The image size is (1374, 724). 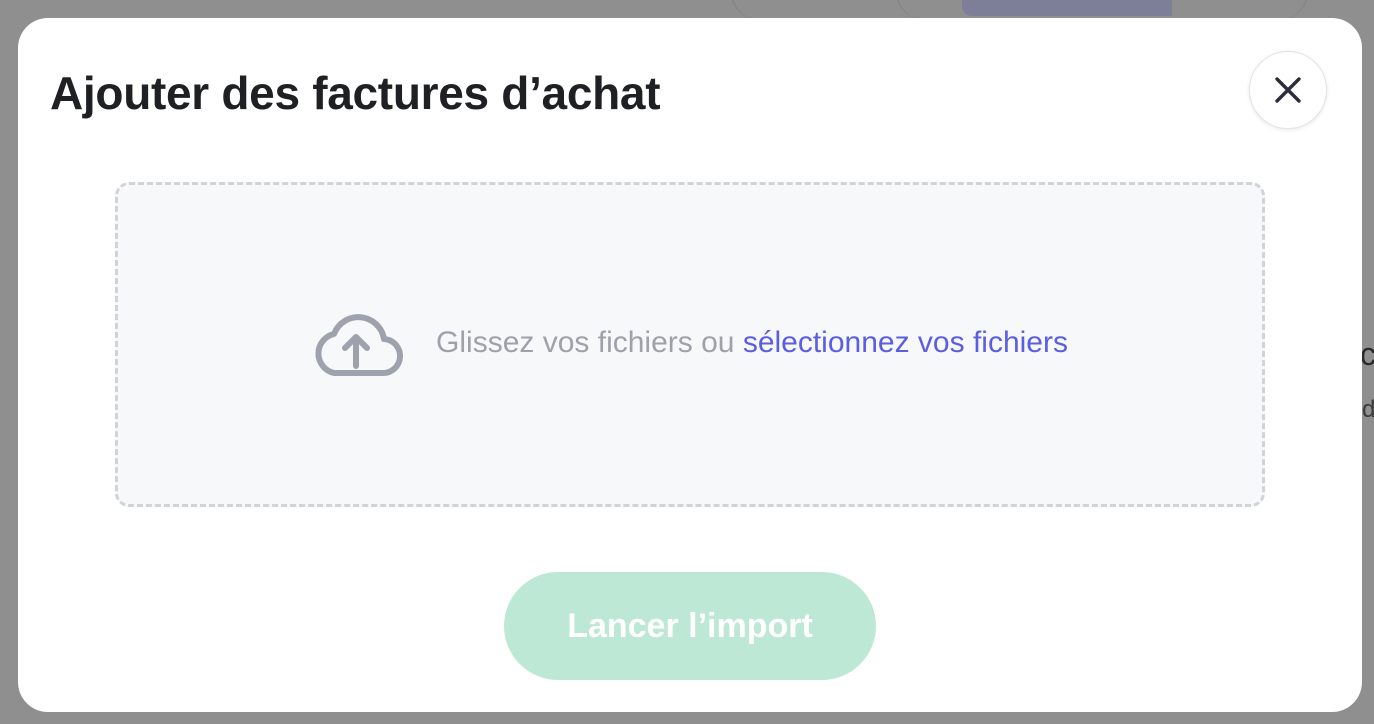 I want to click on modal-title: Ajouter des factures d’achat, so click(x=355, y=93).